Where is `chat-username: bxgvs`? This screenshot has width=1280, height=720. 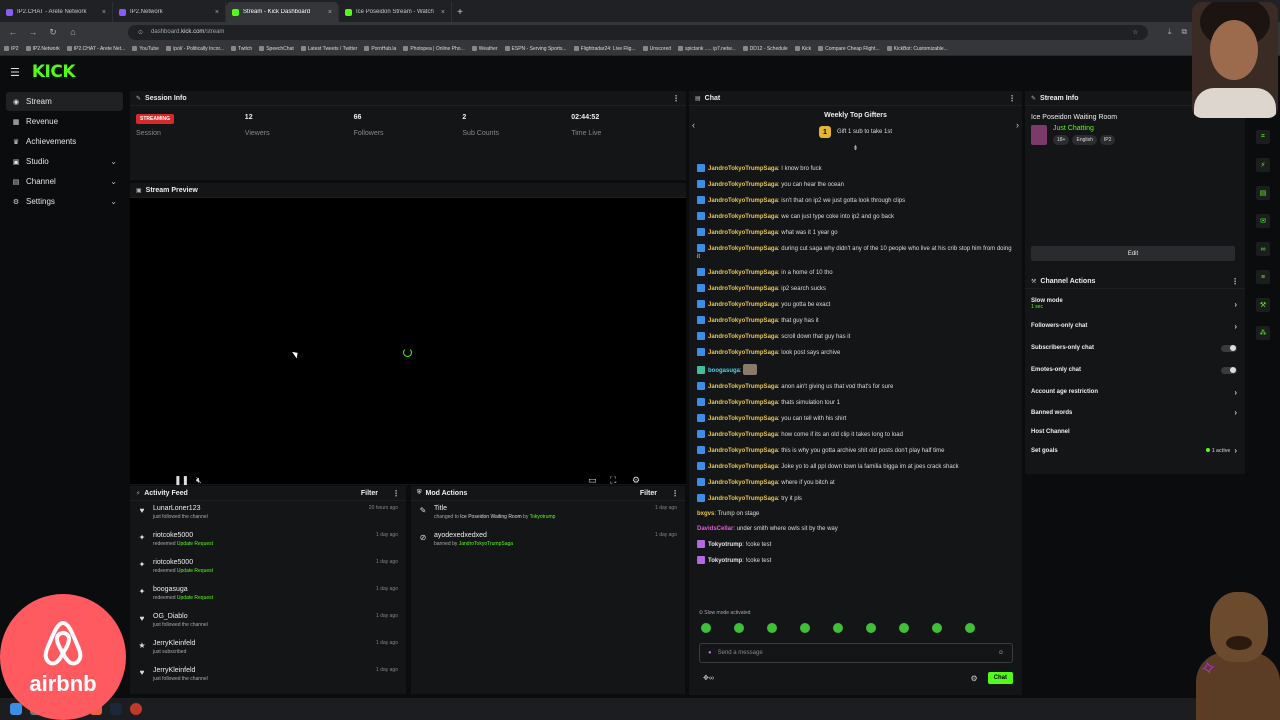
chat-username: bxgvs is located at coordinates (705, 514).